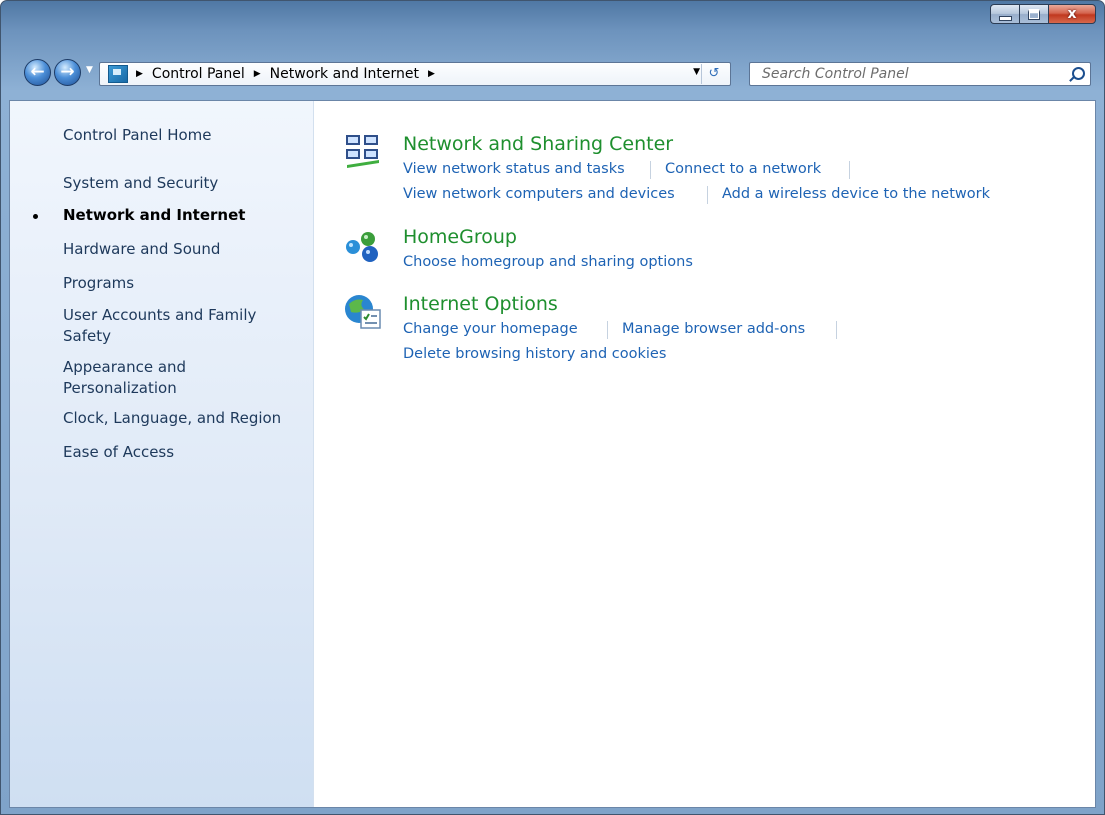 This screenshot has width=1105, height=815. I want to click on window-controls: x, so click(1043, 14).